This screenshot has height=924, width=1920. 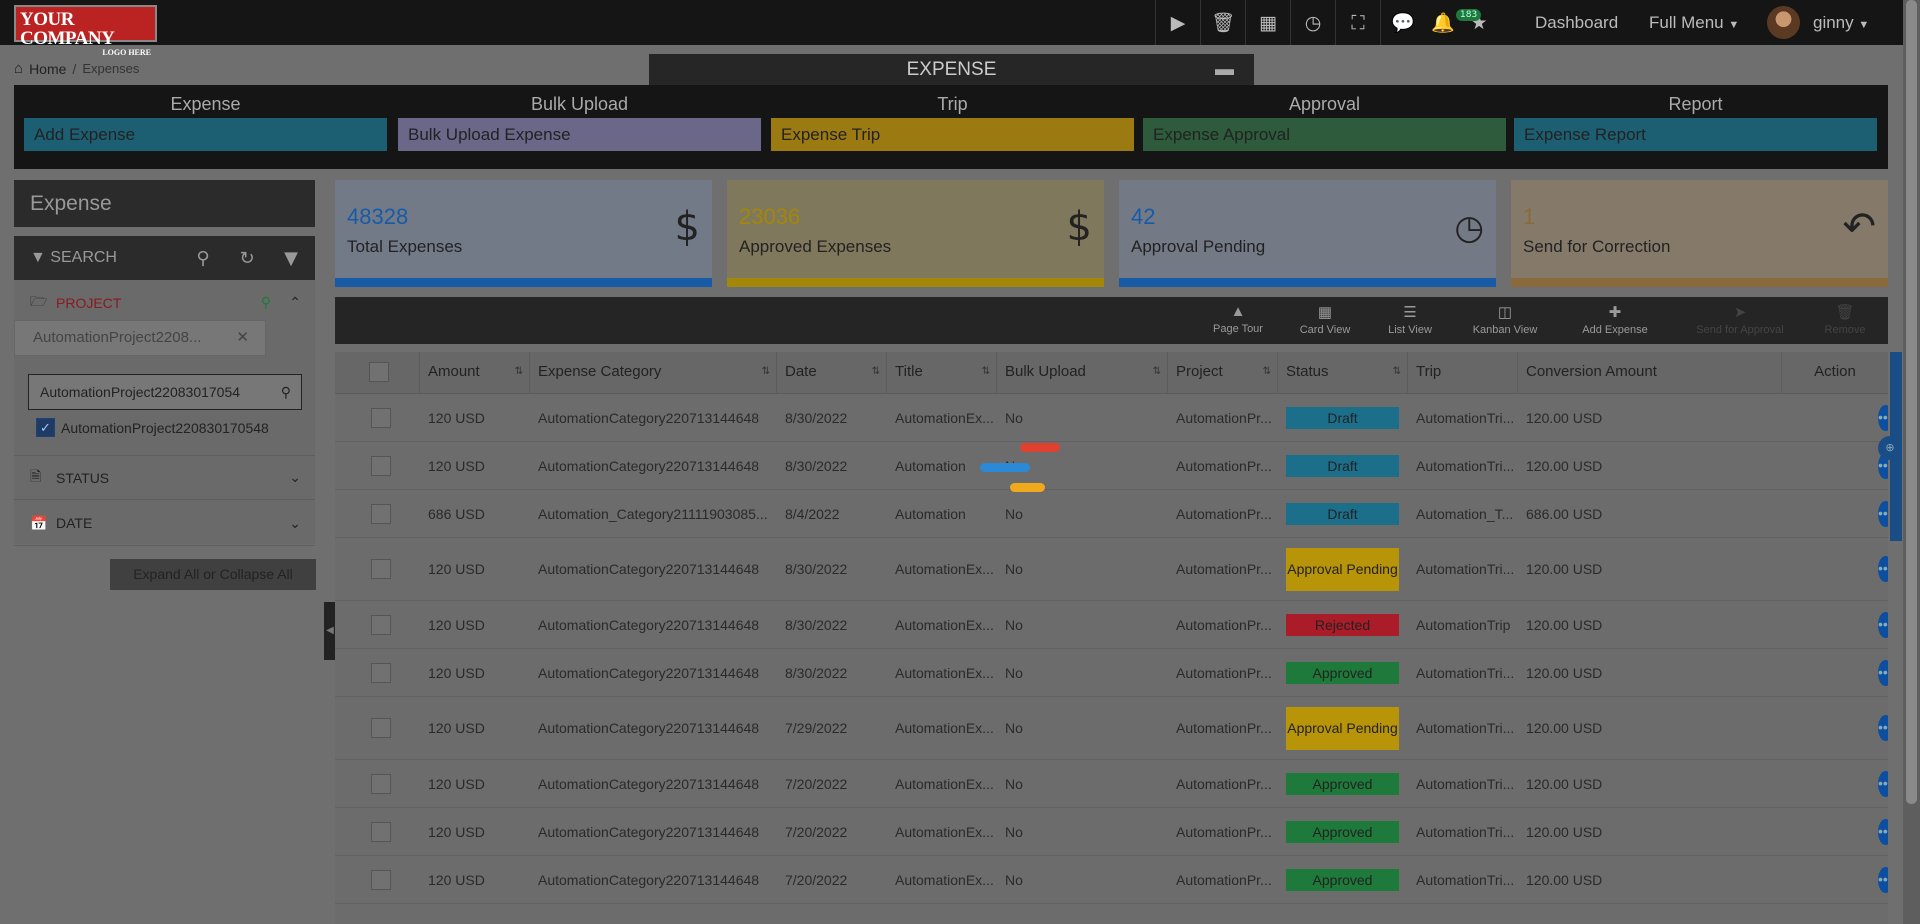 I want to click on star-icon: ★, so click(x=1479, y=22).